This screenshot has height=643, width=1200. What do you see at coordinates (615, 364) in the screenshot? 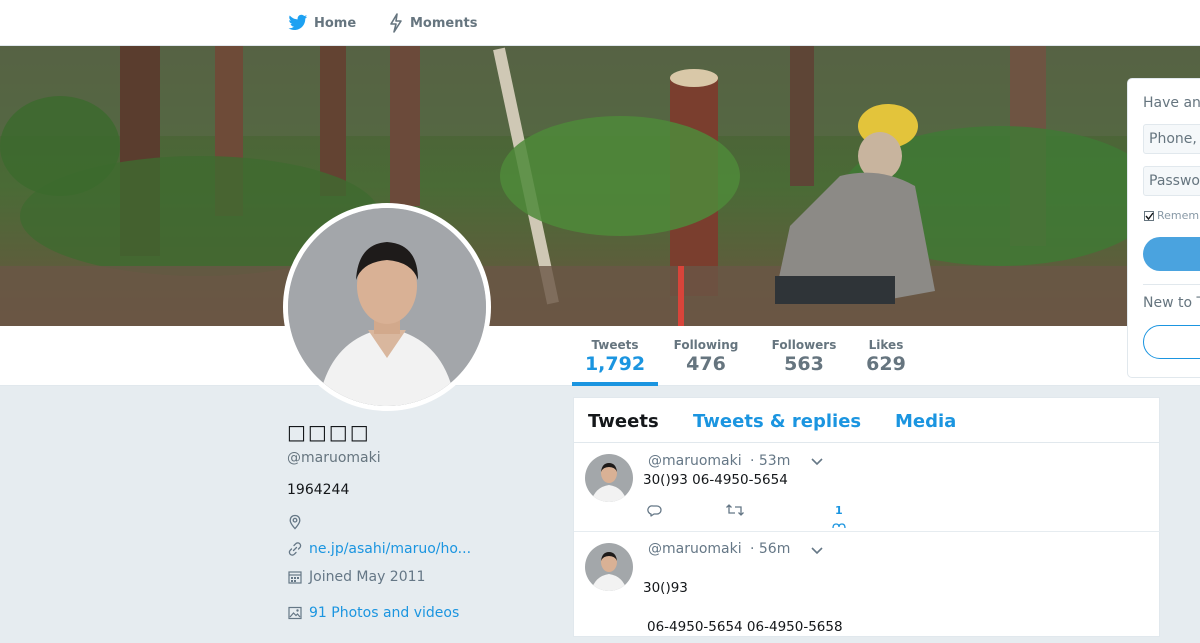
I see `stat-tweets-value: 1,792` at bounding box center [615, 364].